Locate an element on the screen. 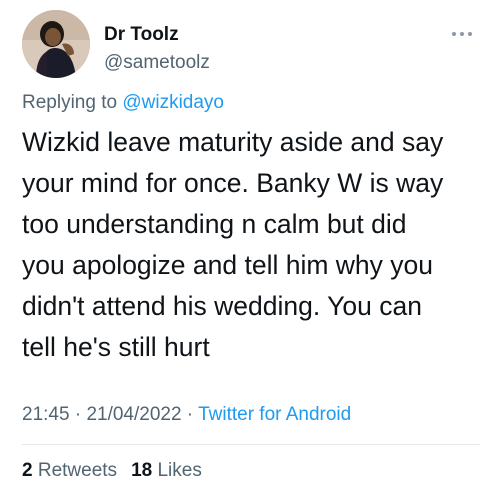  replying-to-label: Replying to is located at coordinates (72, 102).